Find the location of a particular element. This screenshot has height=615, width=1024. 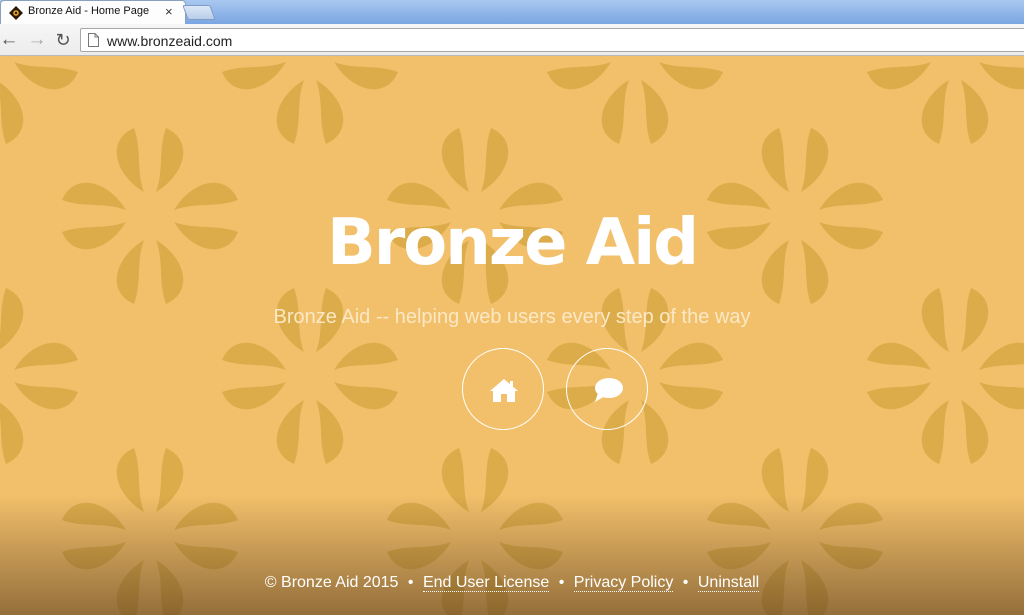

page-icon is located at coordinates (93, 40).